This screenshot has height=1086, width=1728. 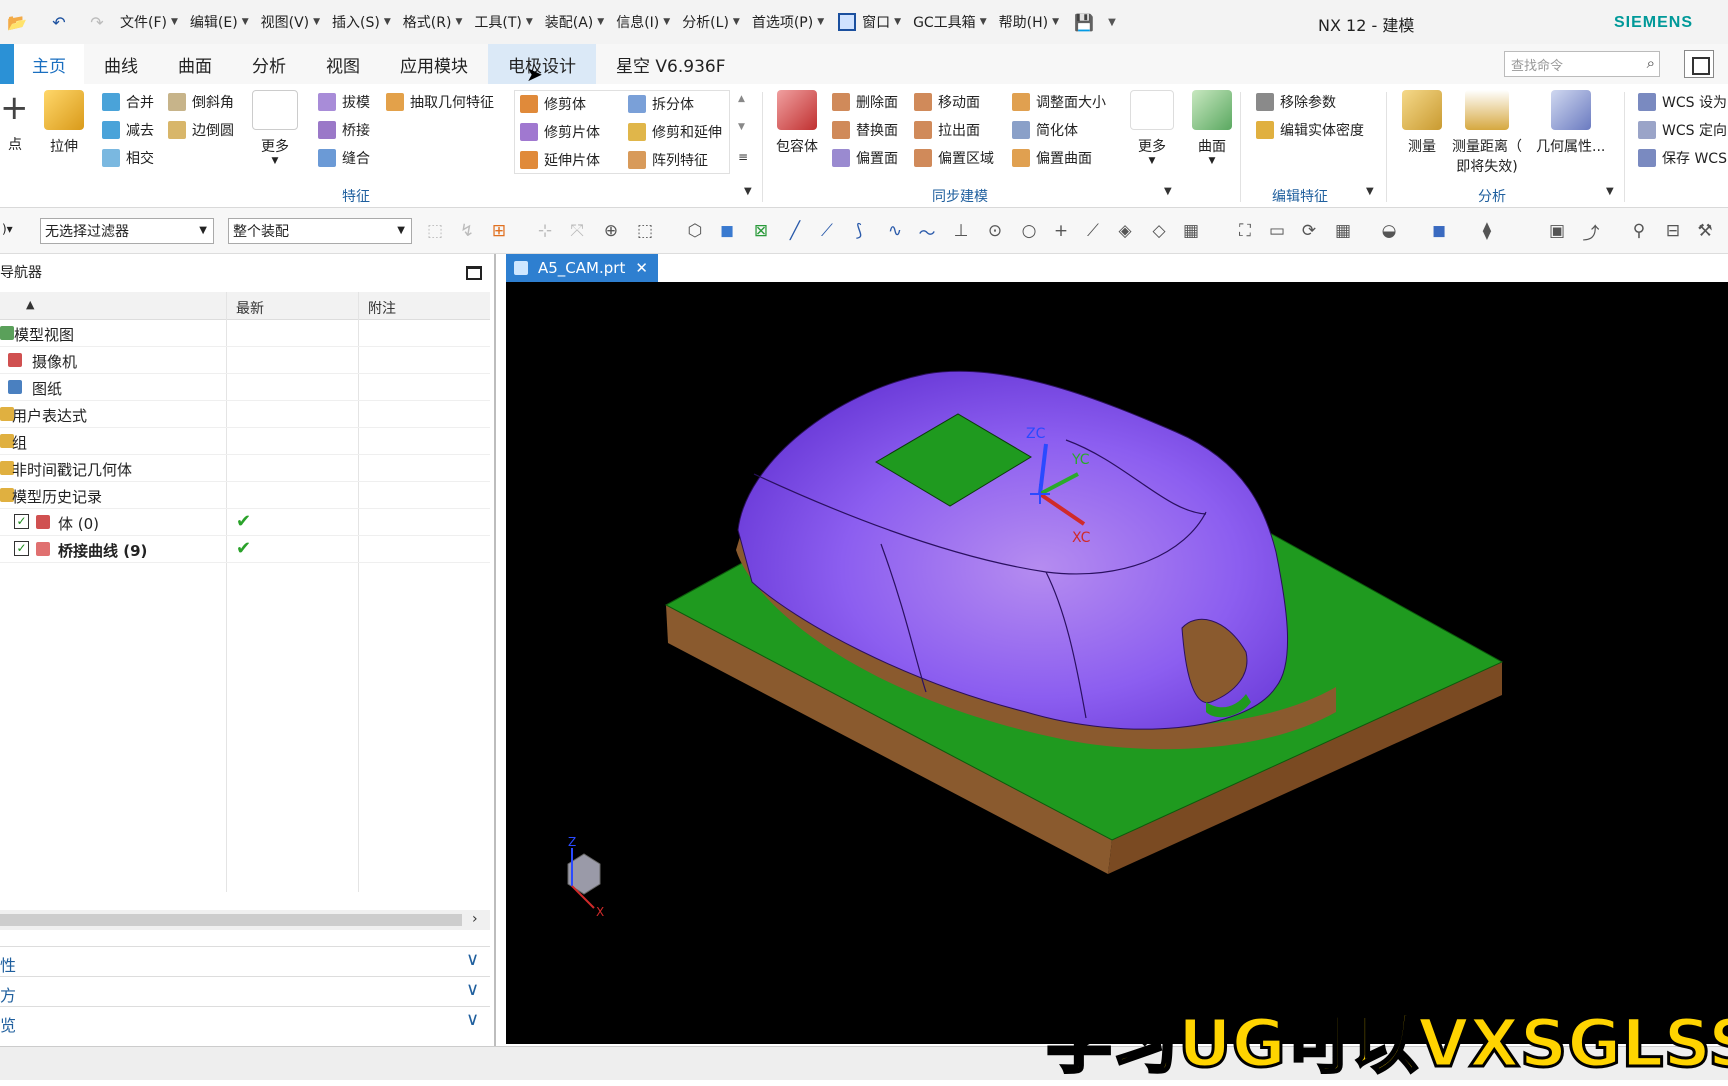 What do you see at coordinates (245, 360) in the screenshot?
I see `tree-row-cameras: 摄像机` at bounding box center [245, 360].